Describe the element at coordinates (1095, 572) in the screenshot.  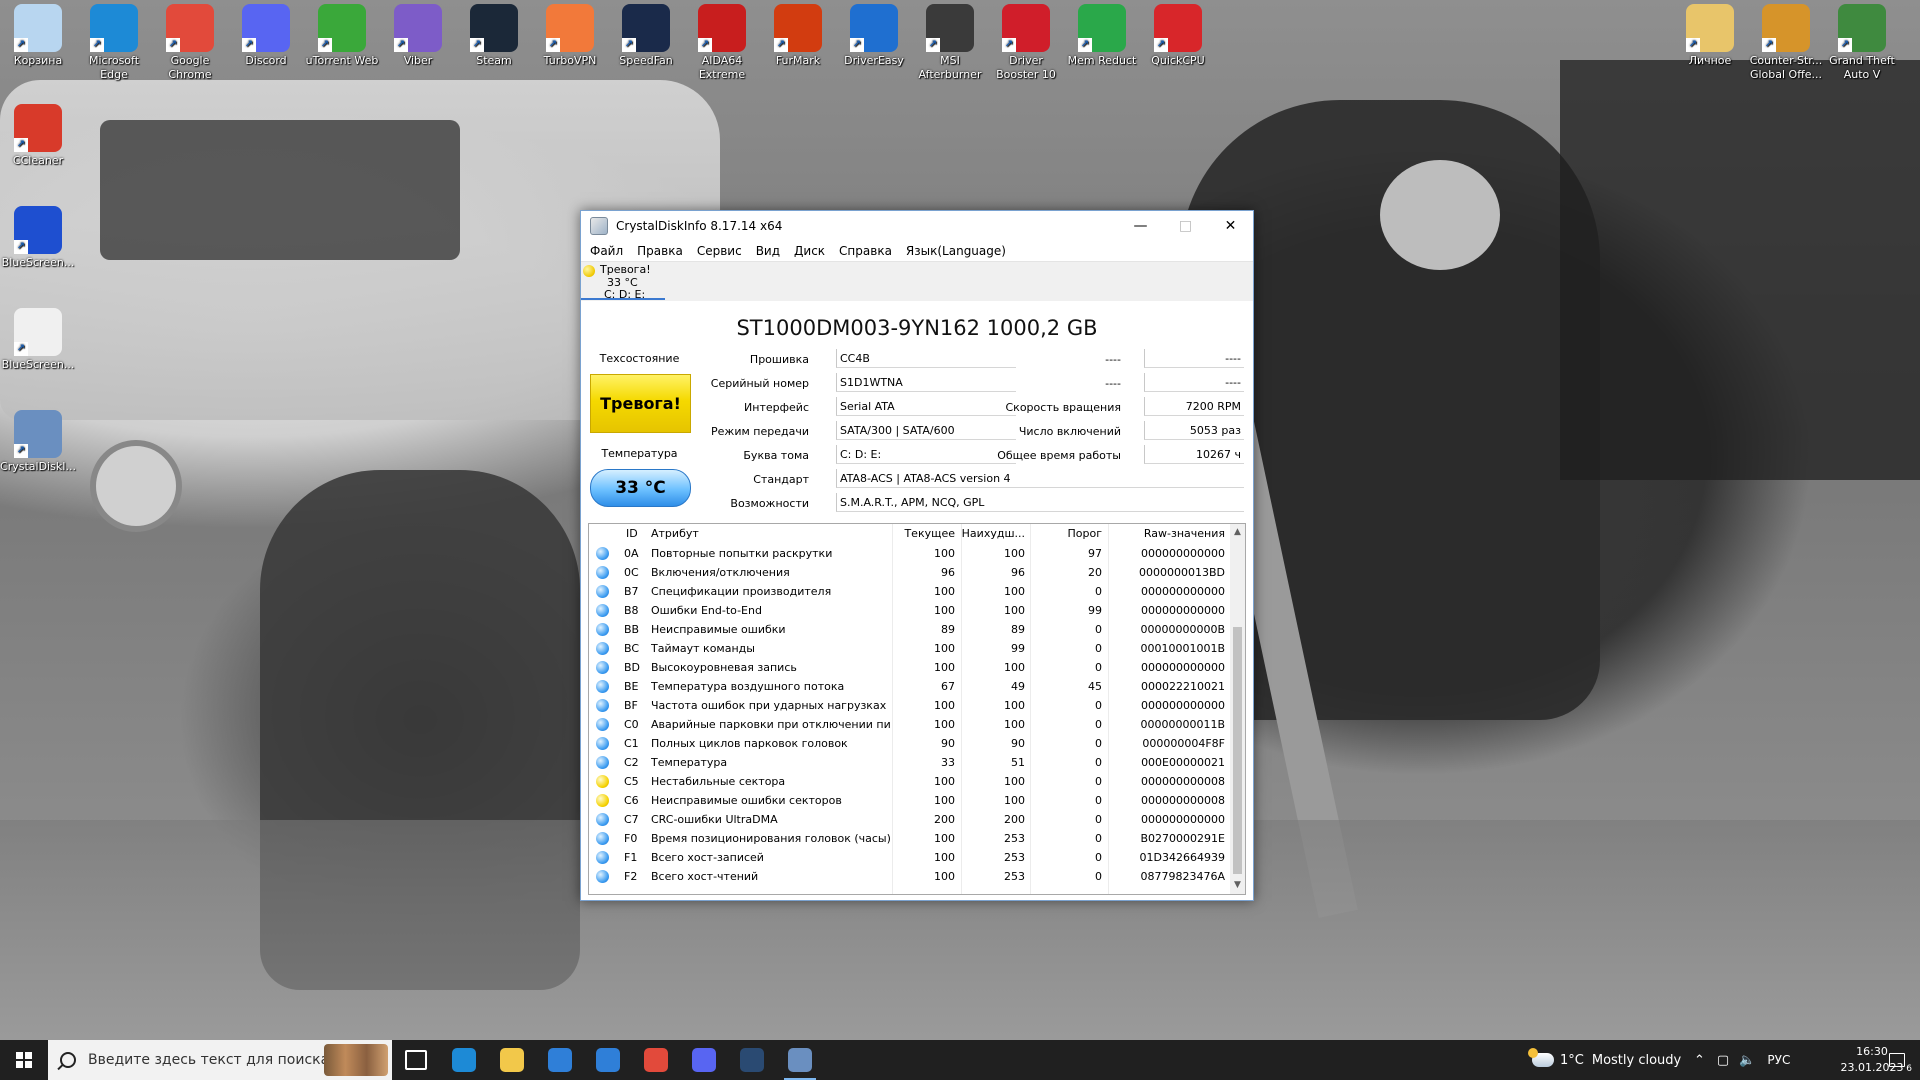
I see `cell-threshold: 20` at that location.